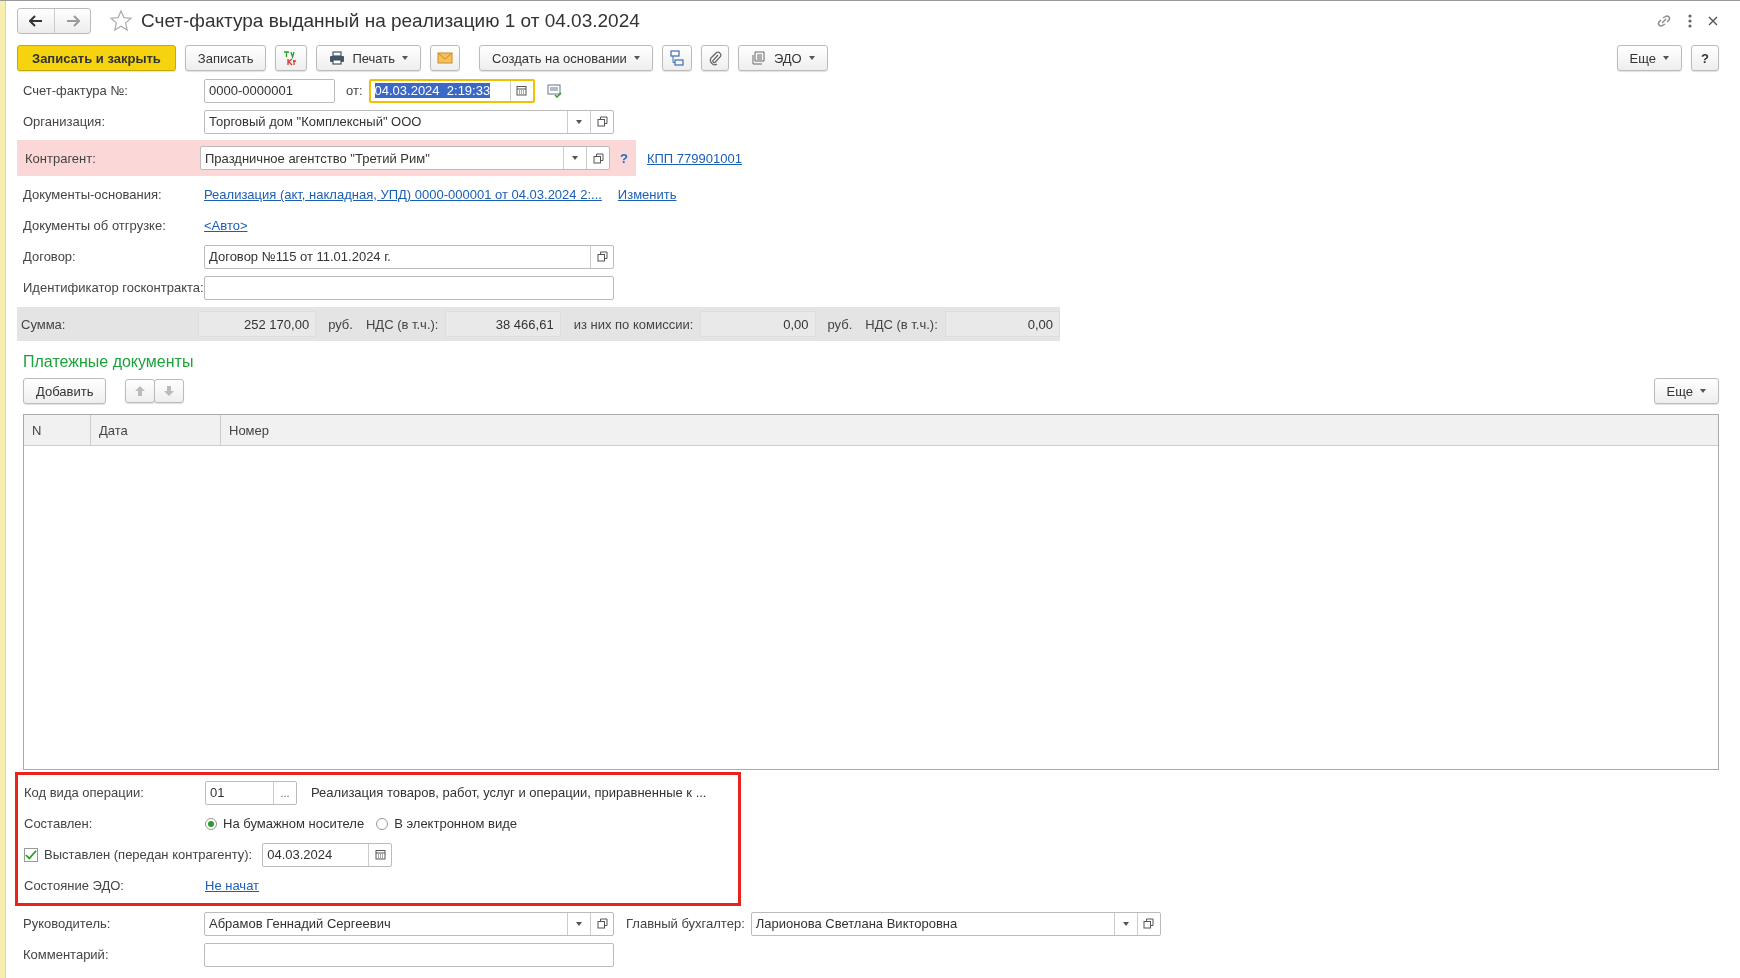  I want to click on move-down-button, so click(169, 391).